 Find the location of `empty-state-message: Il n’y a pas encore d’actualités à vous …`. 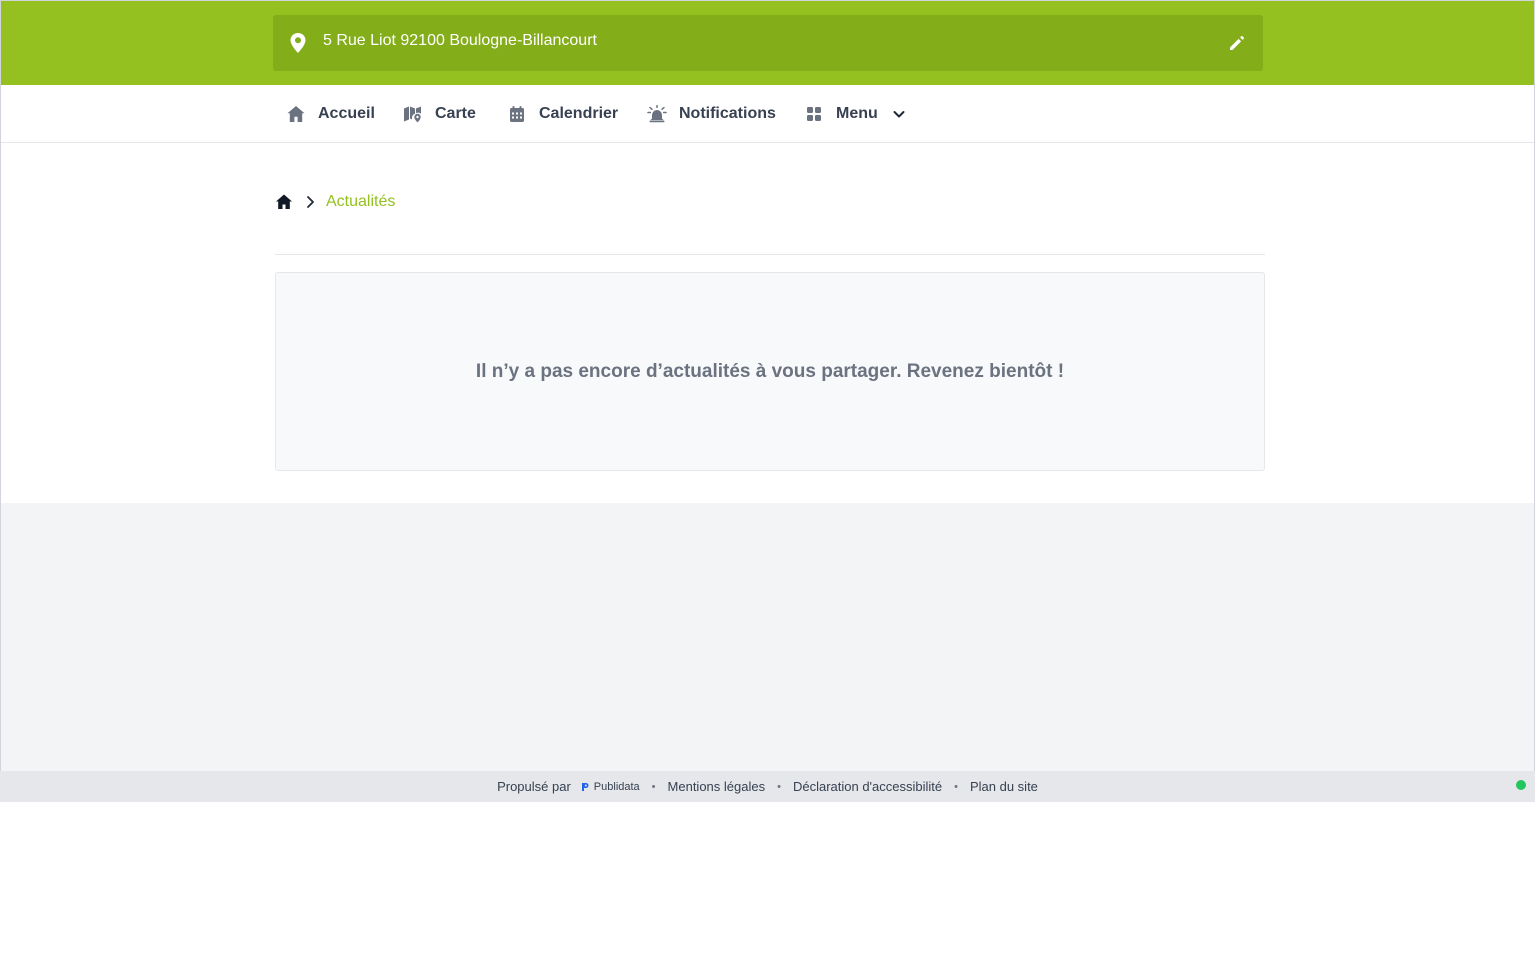

empty-state-message: Il n’y a pas encore d’actualités à vous … is located at coordinates (770, 371).